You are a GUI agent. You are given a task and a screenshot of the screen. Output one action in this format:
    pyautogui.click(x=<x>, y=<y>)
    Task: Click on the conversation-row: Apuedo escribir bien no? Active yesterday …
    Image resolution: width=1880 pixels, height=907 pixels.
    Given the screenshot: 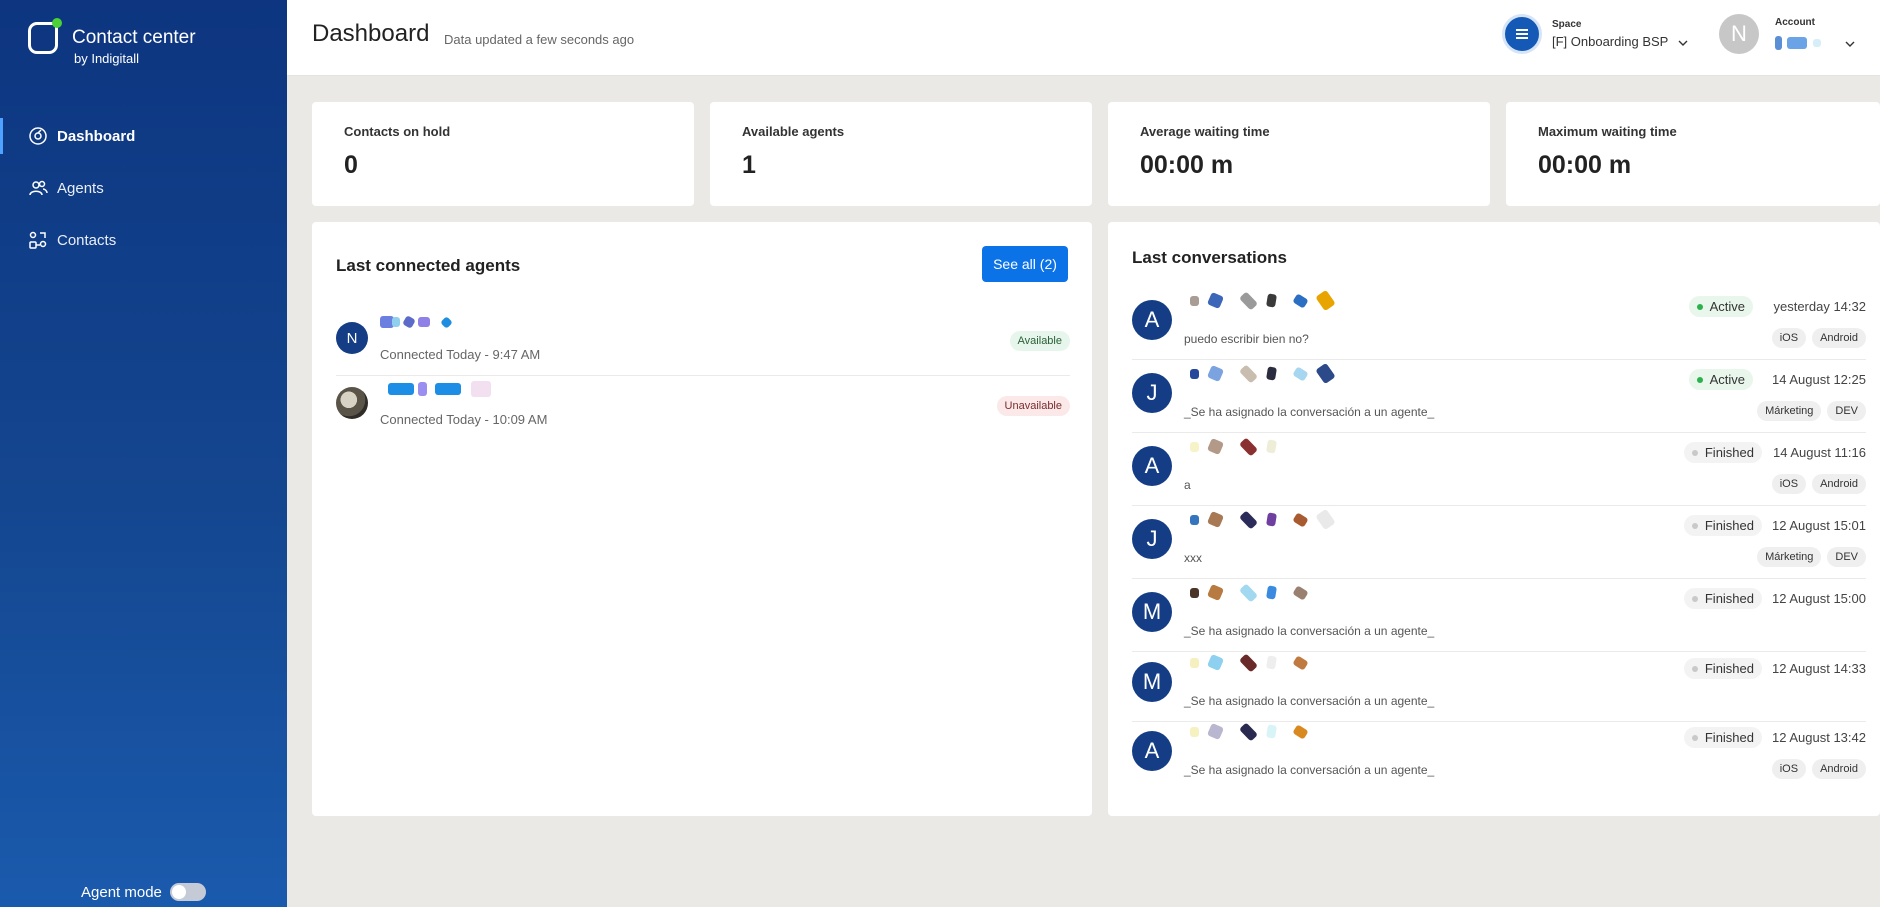 What is the action you would take?
    pyautogui.click(x=1499, y=324)
    